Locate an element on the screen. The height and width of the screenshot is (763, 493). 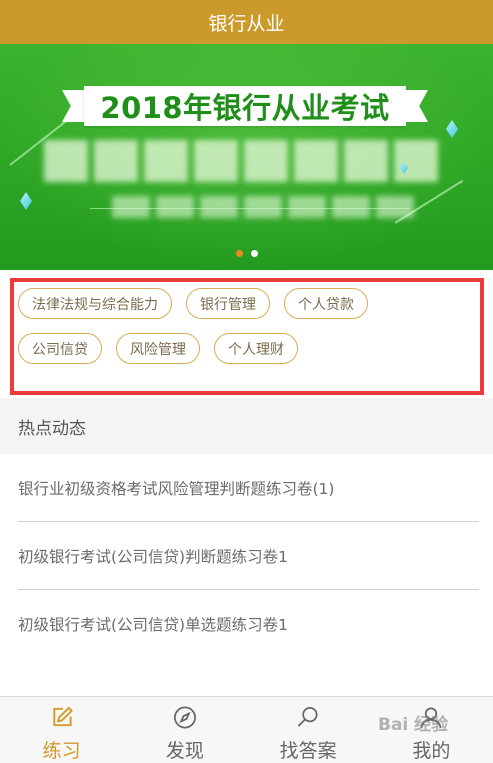
hot-news-title: 热点动态 is located at coordinates (52, 428).